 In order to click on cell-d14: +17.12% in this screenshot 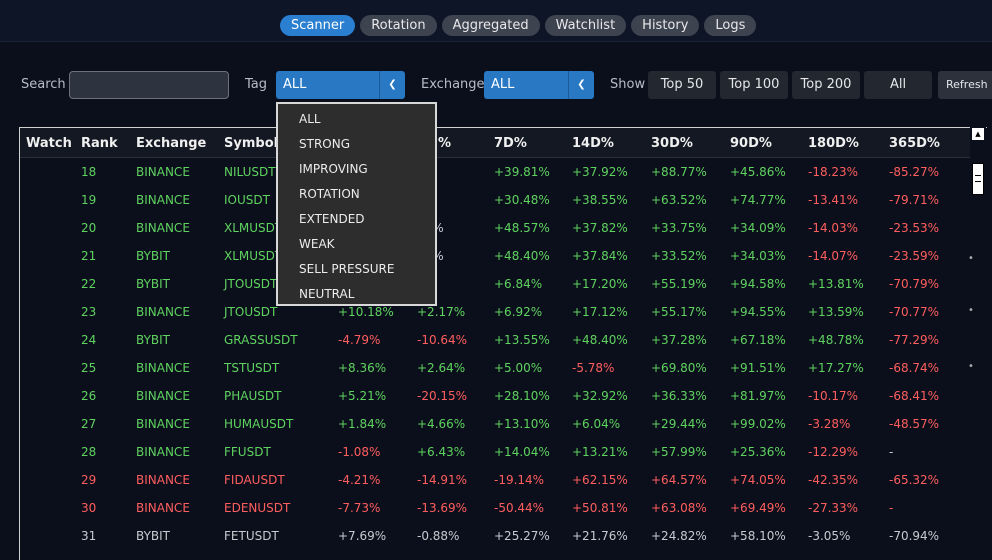, I will do `click(600, 312)`.